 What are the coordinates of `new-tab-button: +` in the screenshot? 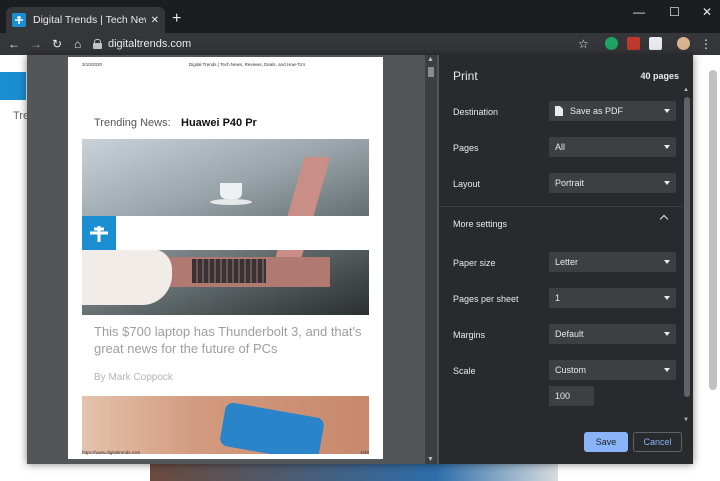 It's located at (176, 19).